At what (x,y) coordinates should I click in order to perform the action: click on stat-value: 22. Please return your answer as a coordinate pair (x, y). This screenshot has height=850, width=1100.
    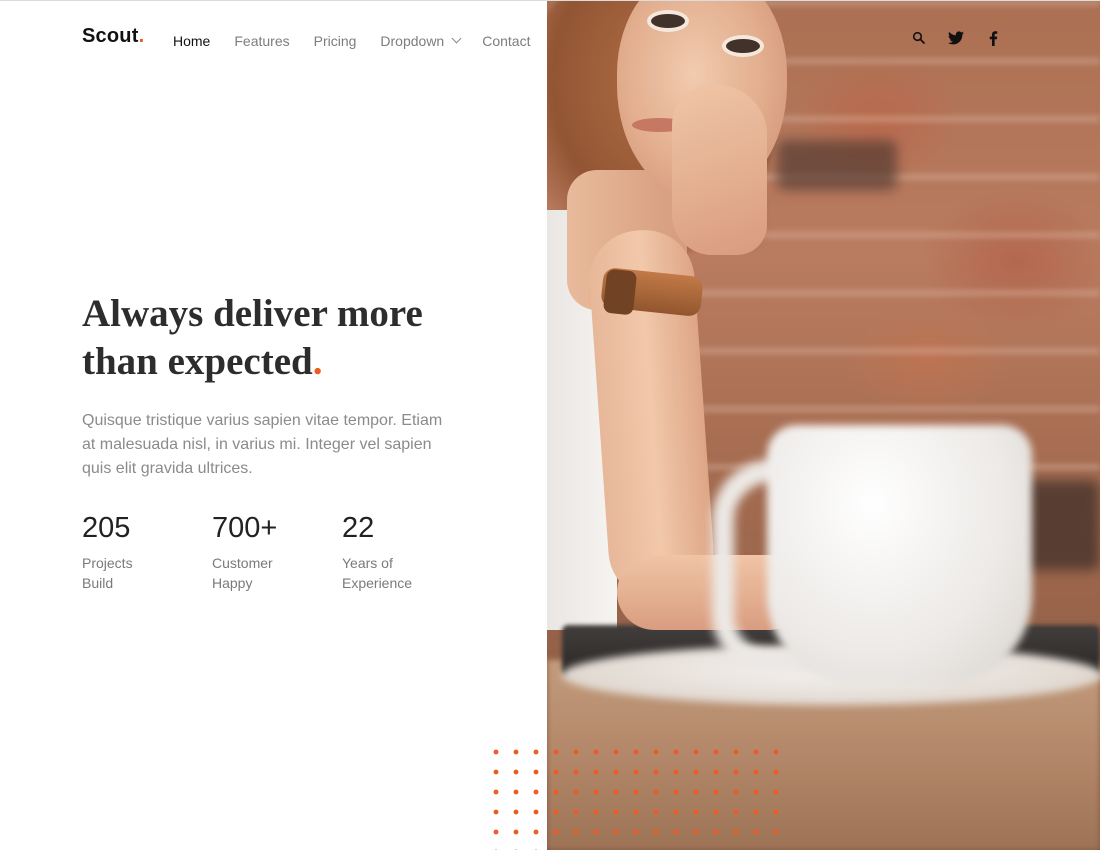
    Looking at the image, I should click on (358, 528).